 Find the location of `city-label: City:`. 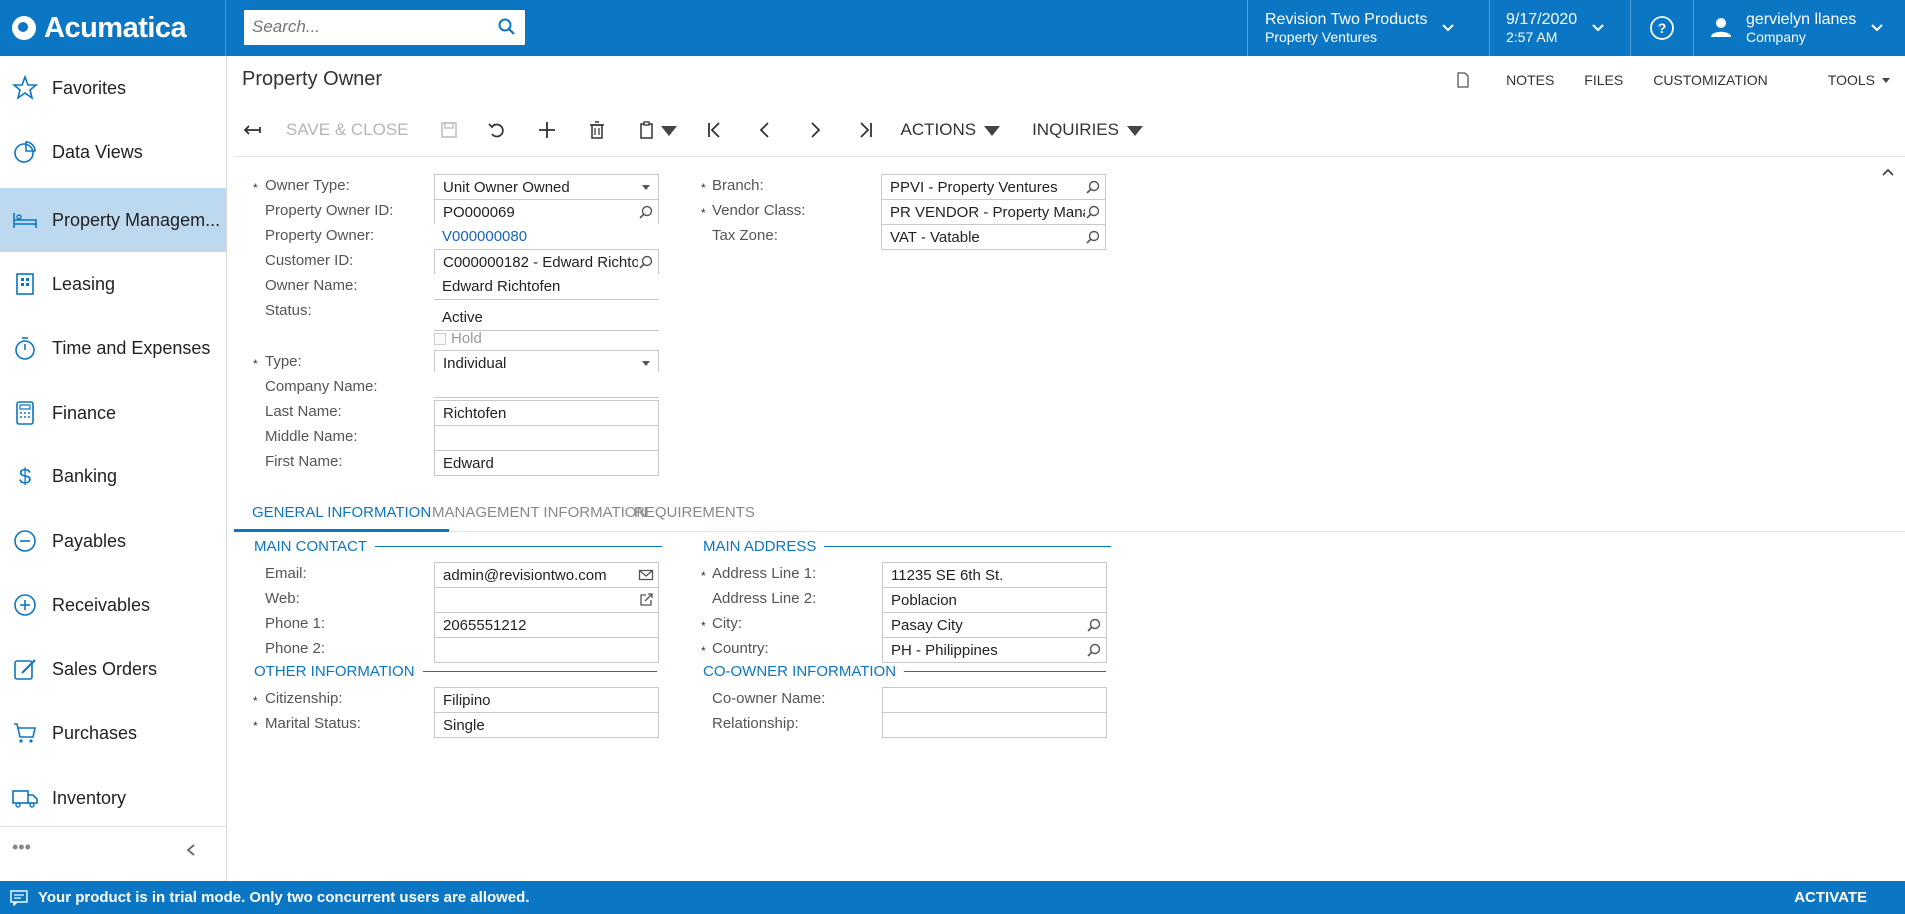

city-label: City: is located at coordinates (727, 623).